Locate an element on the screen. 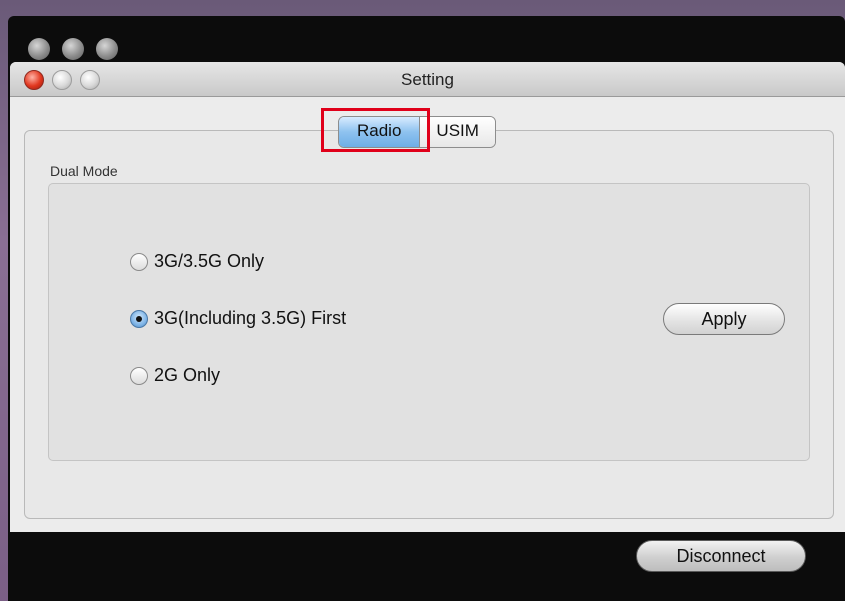  apply-button: Apply is located at coordinates (724, 319).